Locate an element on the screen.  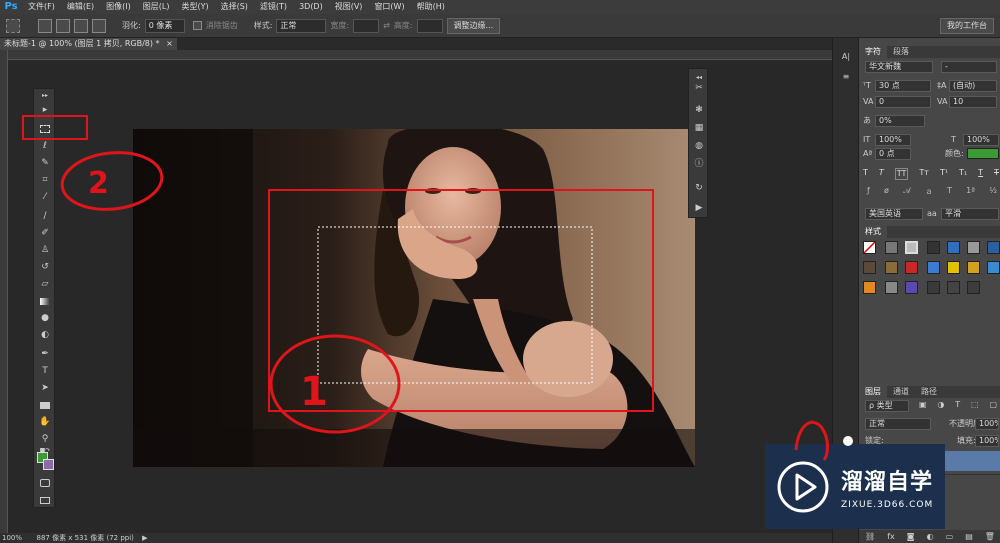
layer-style-icon: fx is located at coordinates (891, 536).